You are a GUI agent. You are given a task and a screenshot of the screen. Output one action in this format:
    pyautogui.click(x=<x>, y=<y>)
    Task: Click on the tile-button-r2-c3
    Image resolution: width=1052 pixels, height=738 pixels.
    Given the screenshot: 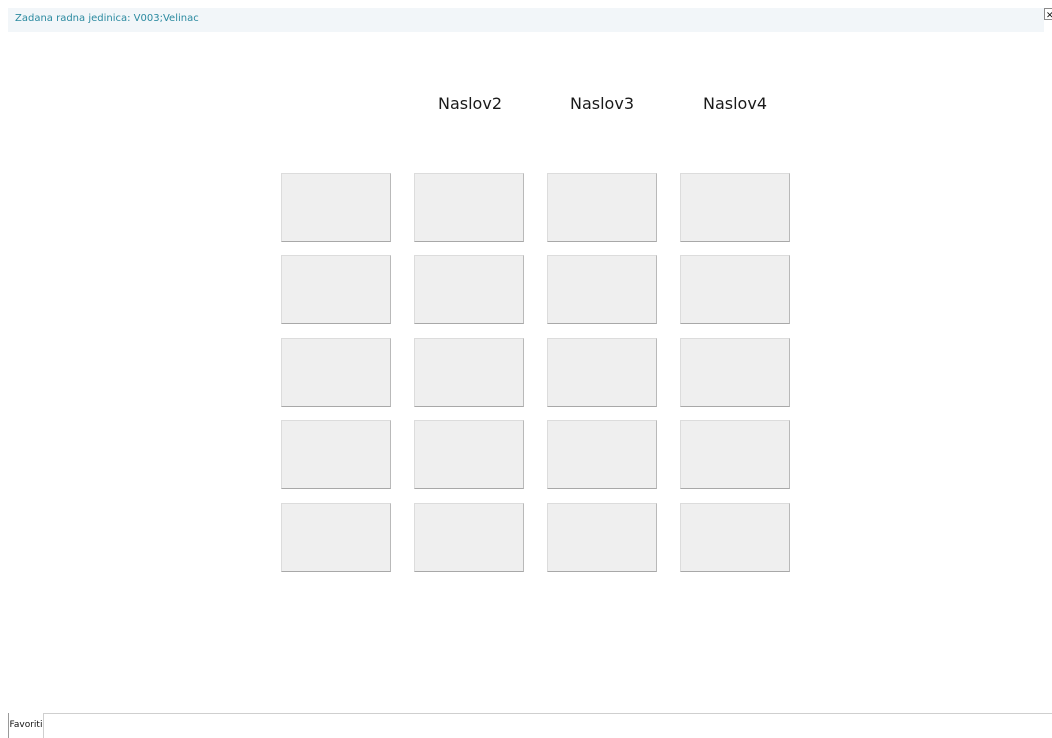 What is the action you would take?
    pyautogui.click(x=602, y=289)
    